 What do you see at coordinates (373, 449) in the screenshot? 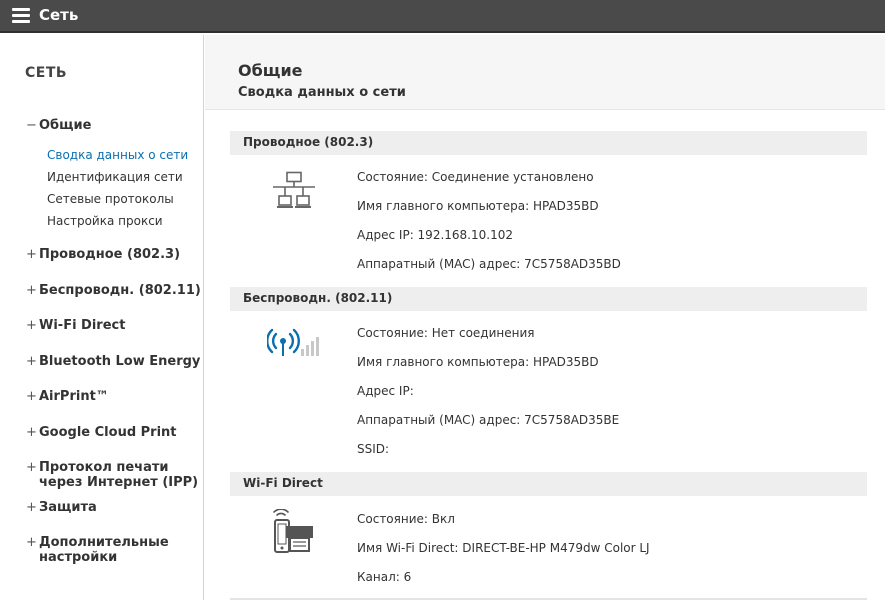
I see `wireless-ssid: SSID:` at bounding box center [373, 449].